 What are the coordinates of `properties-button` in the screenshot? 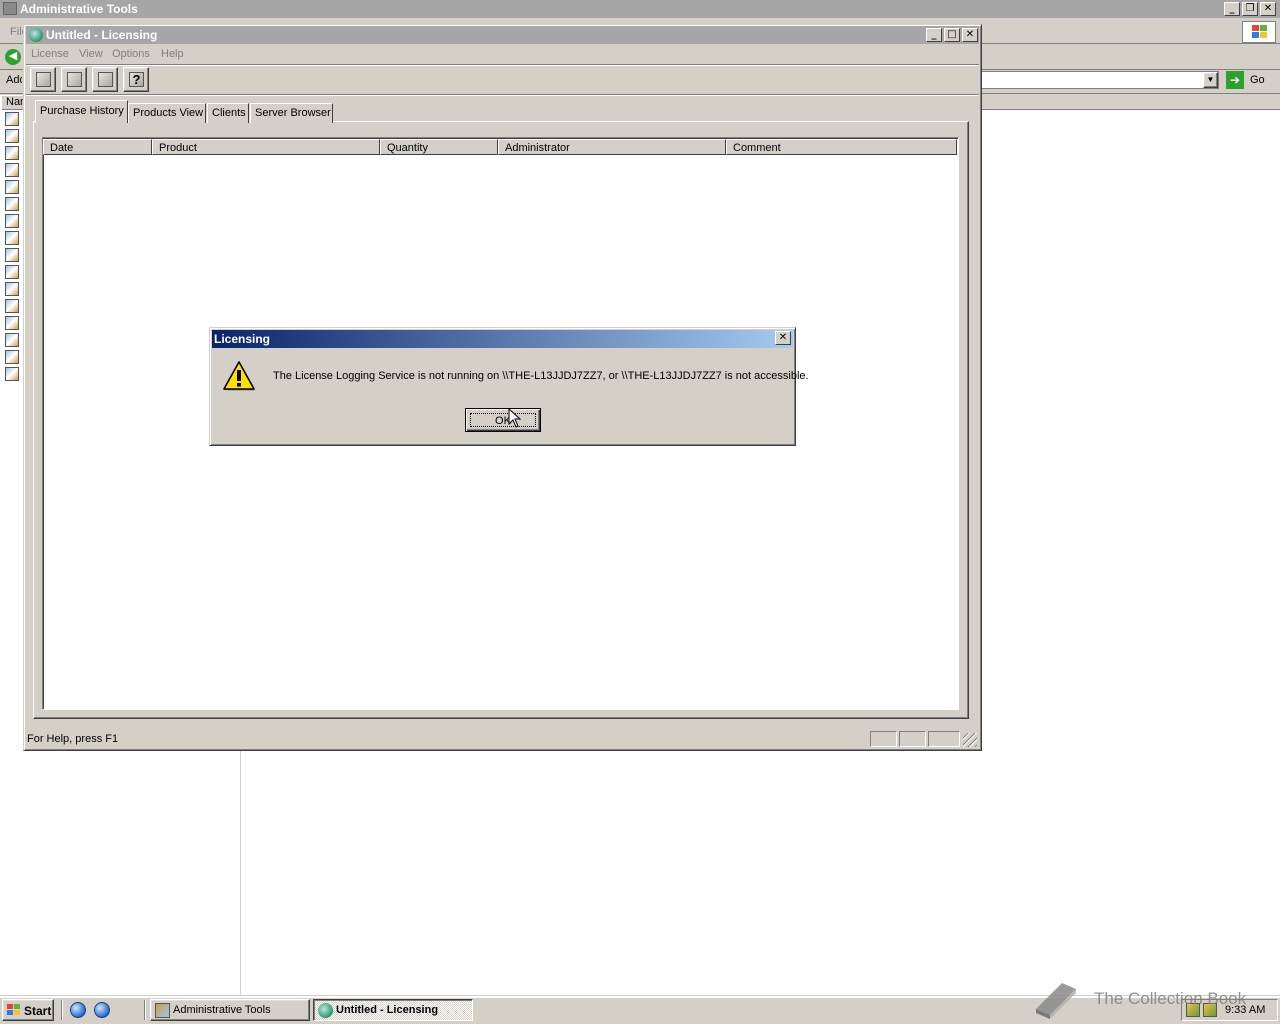 It's located at (105, 79).